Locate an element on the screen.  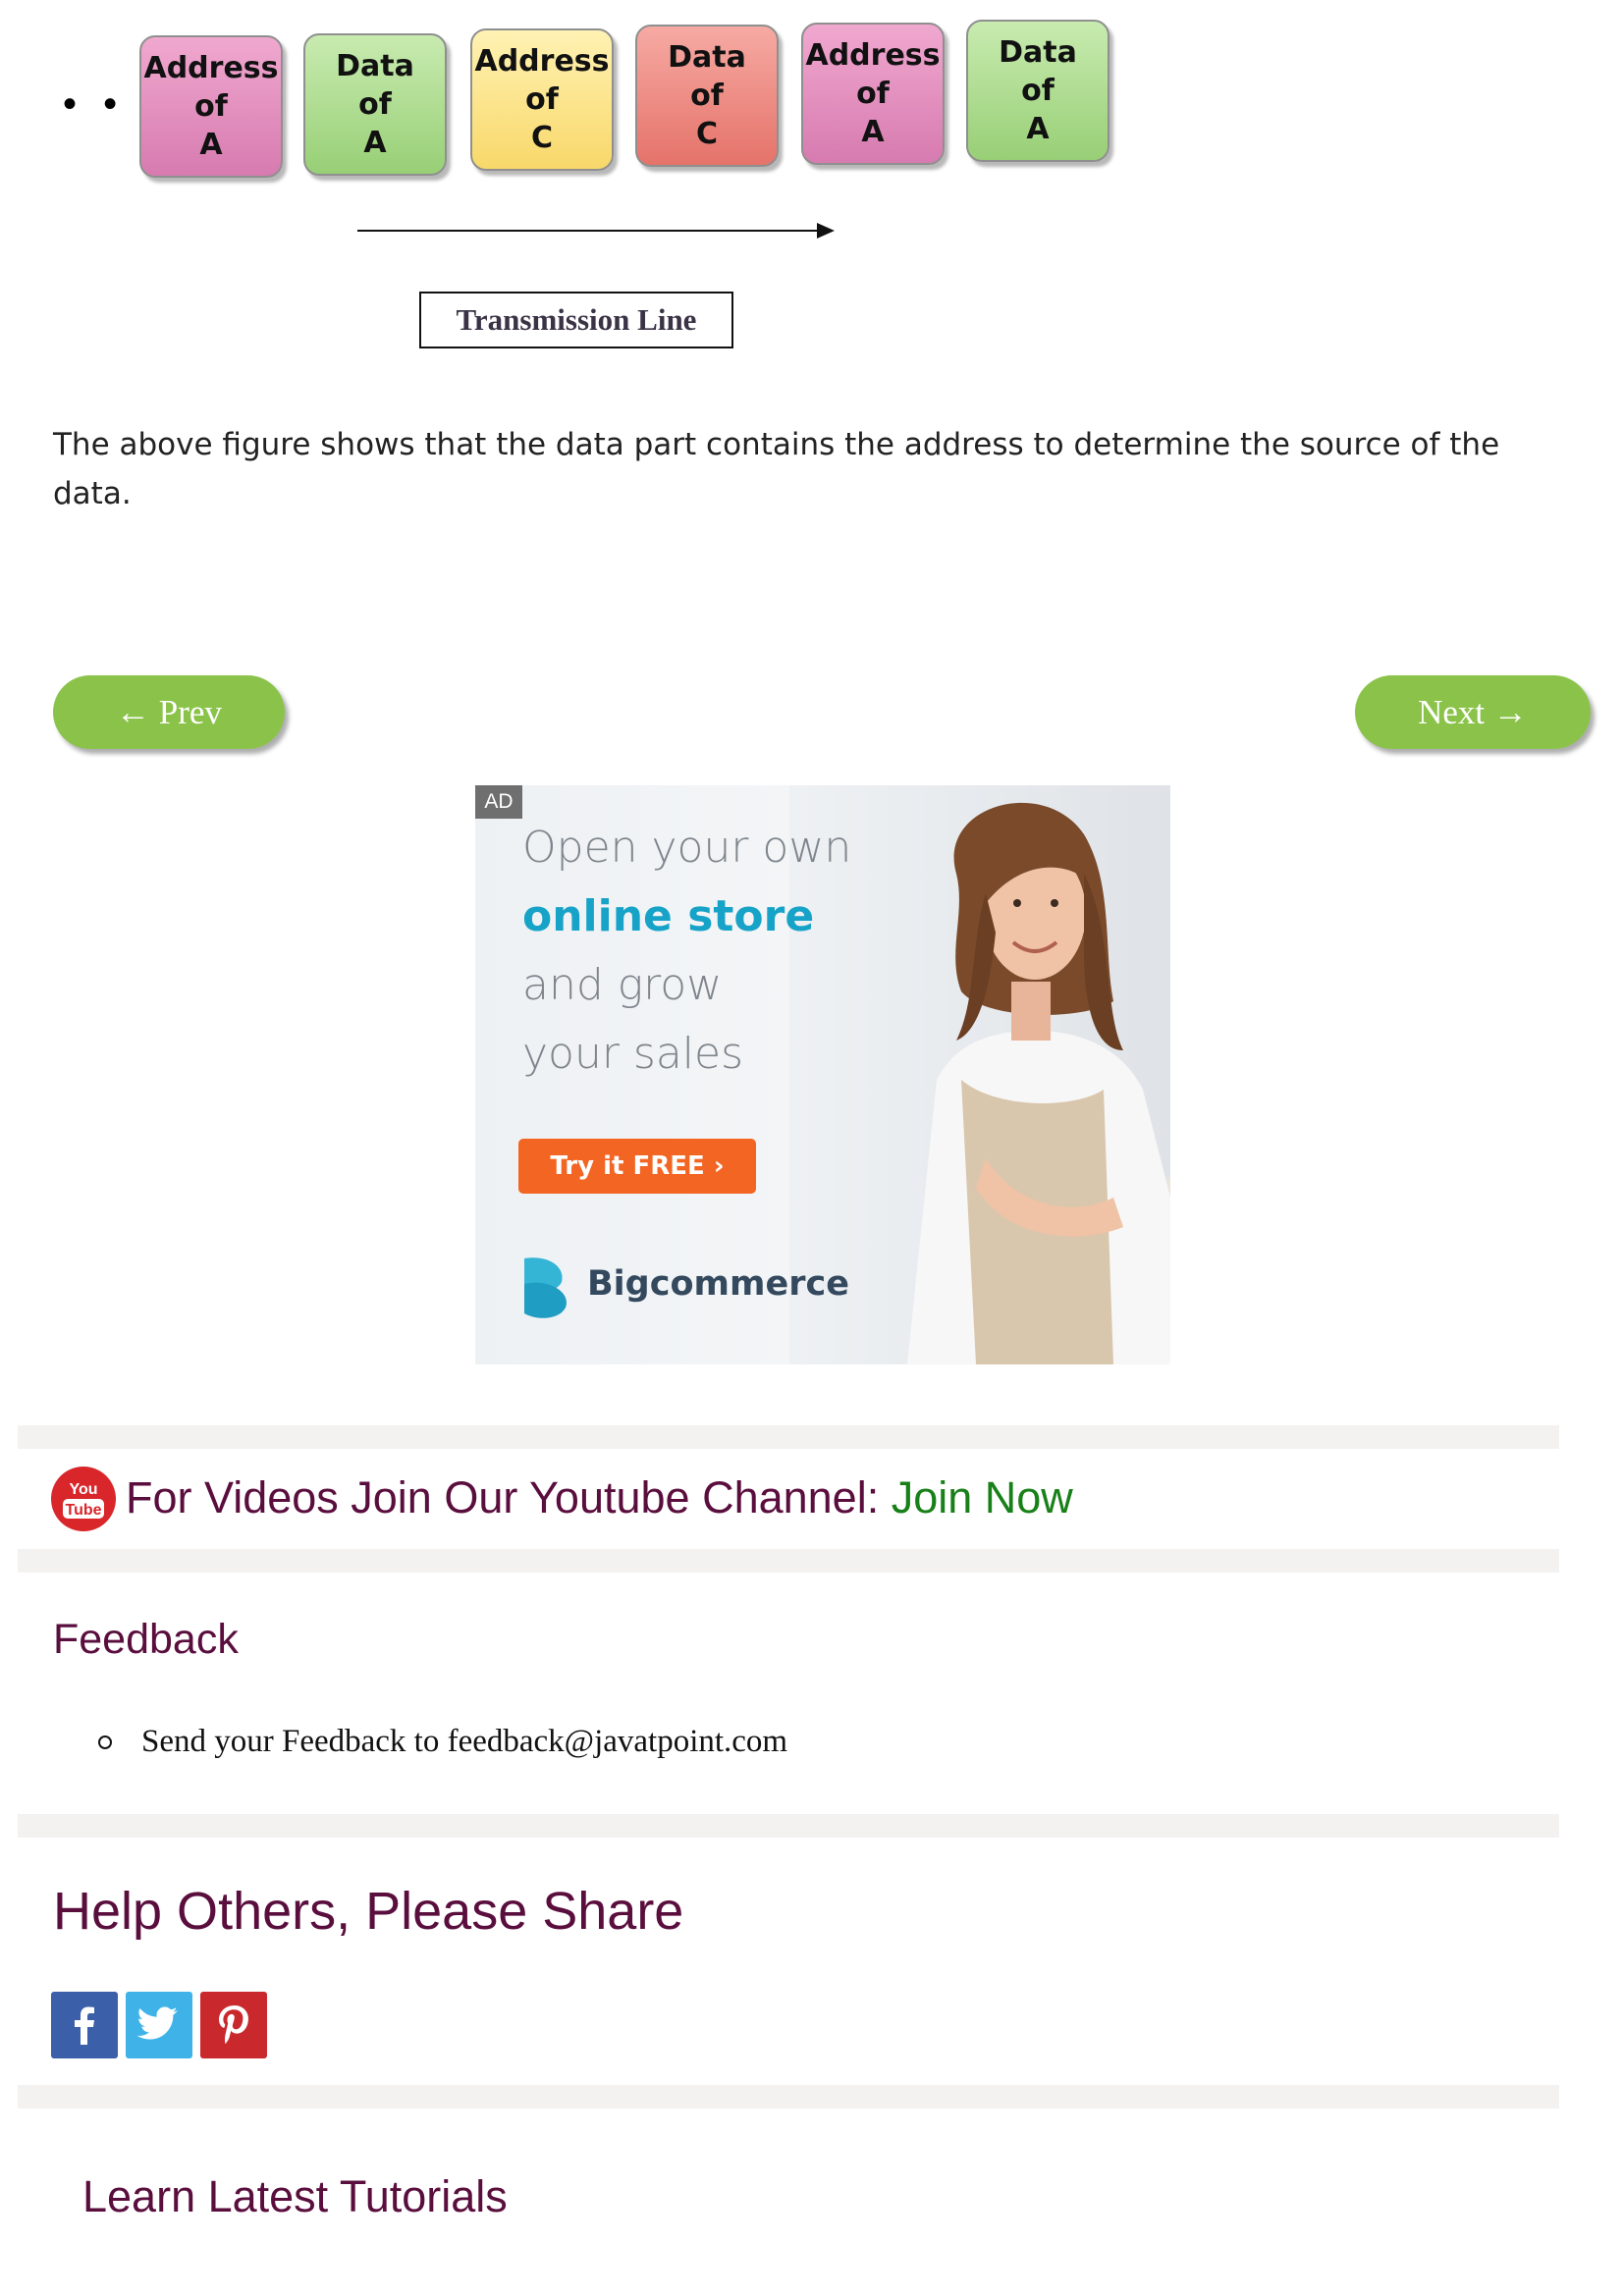
ad-headline-4: your sales is located at coordinates (633, 1054).